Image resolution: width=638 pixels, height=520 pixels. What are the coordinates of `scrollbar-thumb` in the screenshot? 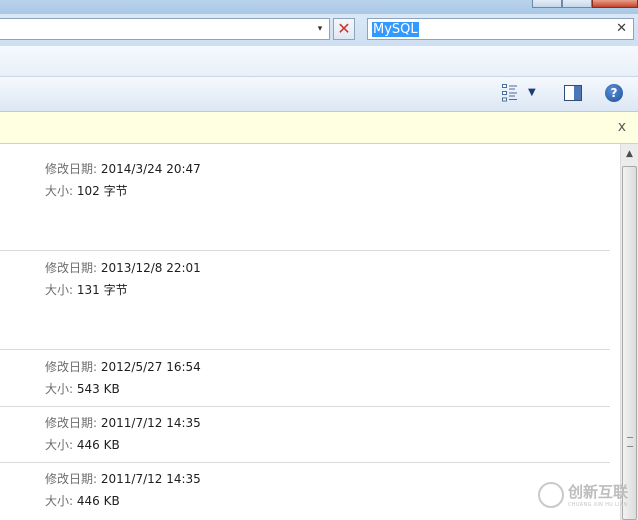 It's located at (629, 343).